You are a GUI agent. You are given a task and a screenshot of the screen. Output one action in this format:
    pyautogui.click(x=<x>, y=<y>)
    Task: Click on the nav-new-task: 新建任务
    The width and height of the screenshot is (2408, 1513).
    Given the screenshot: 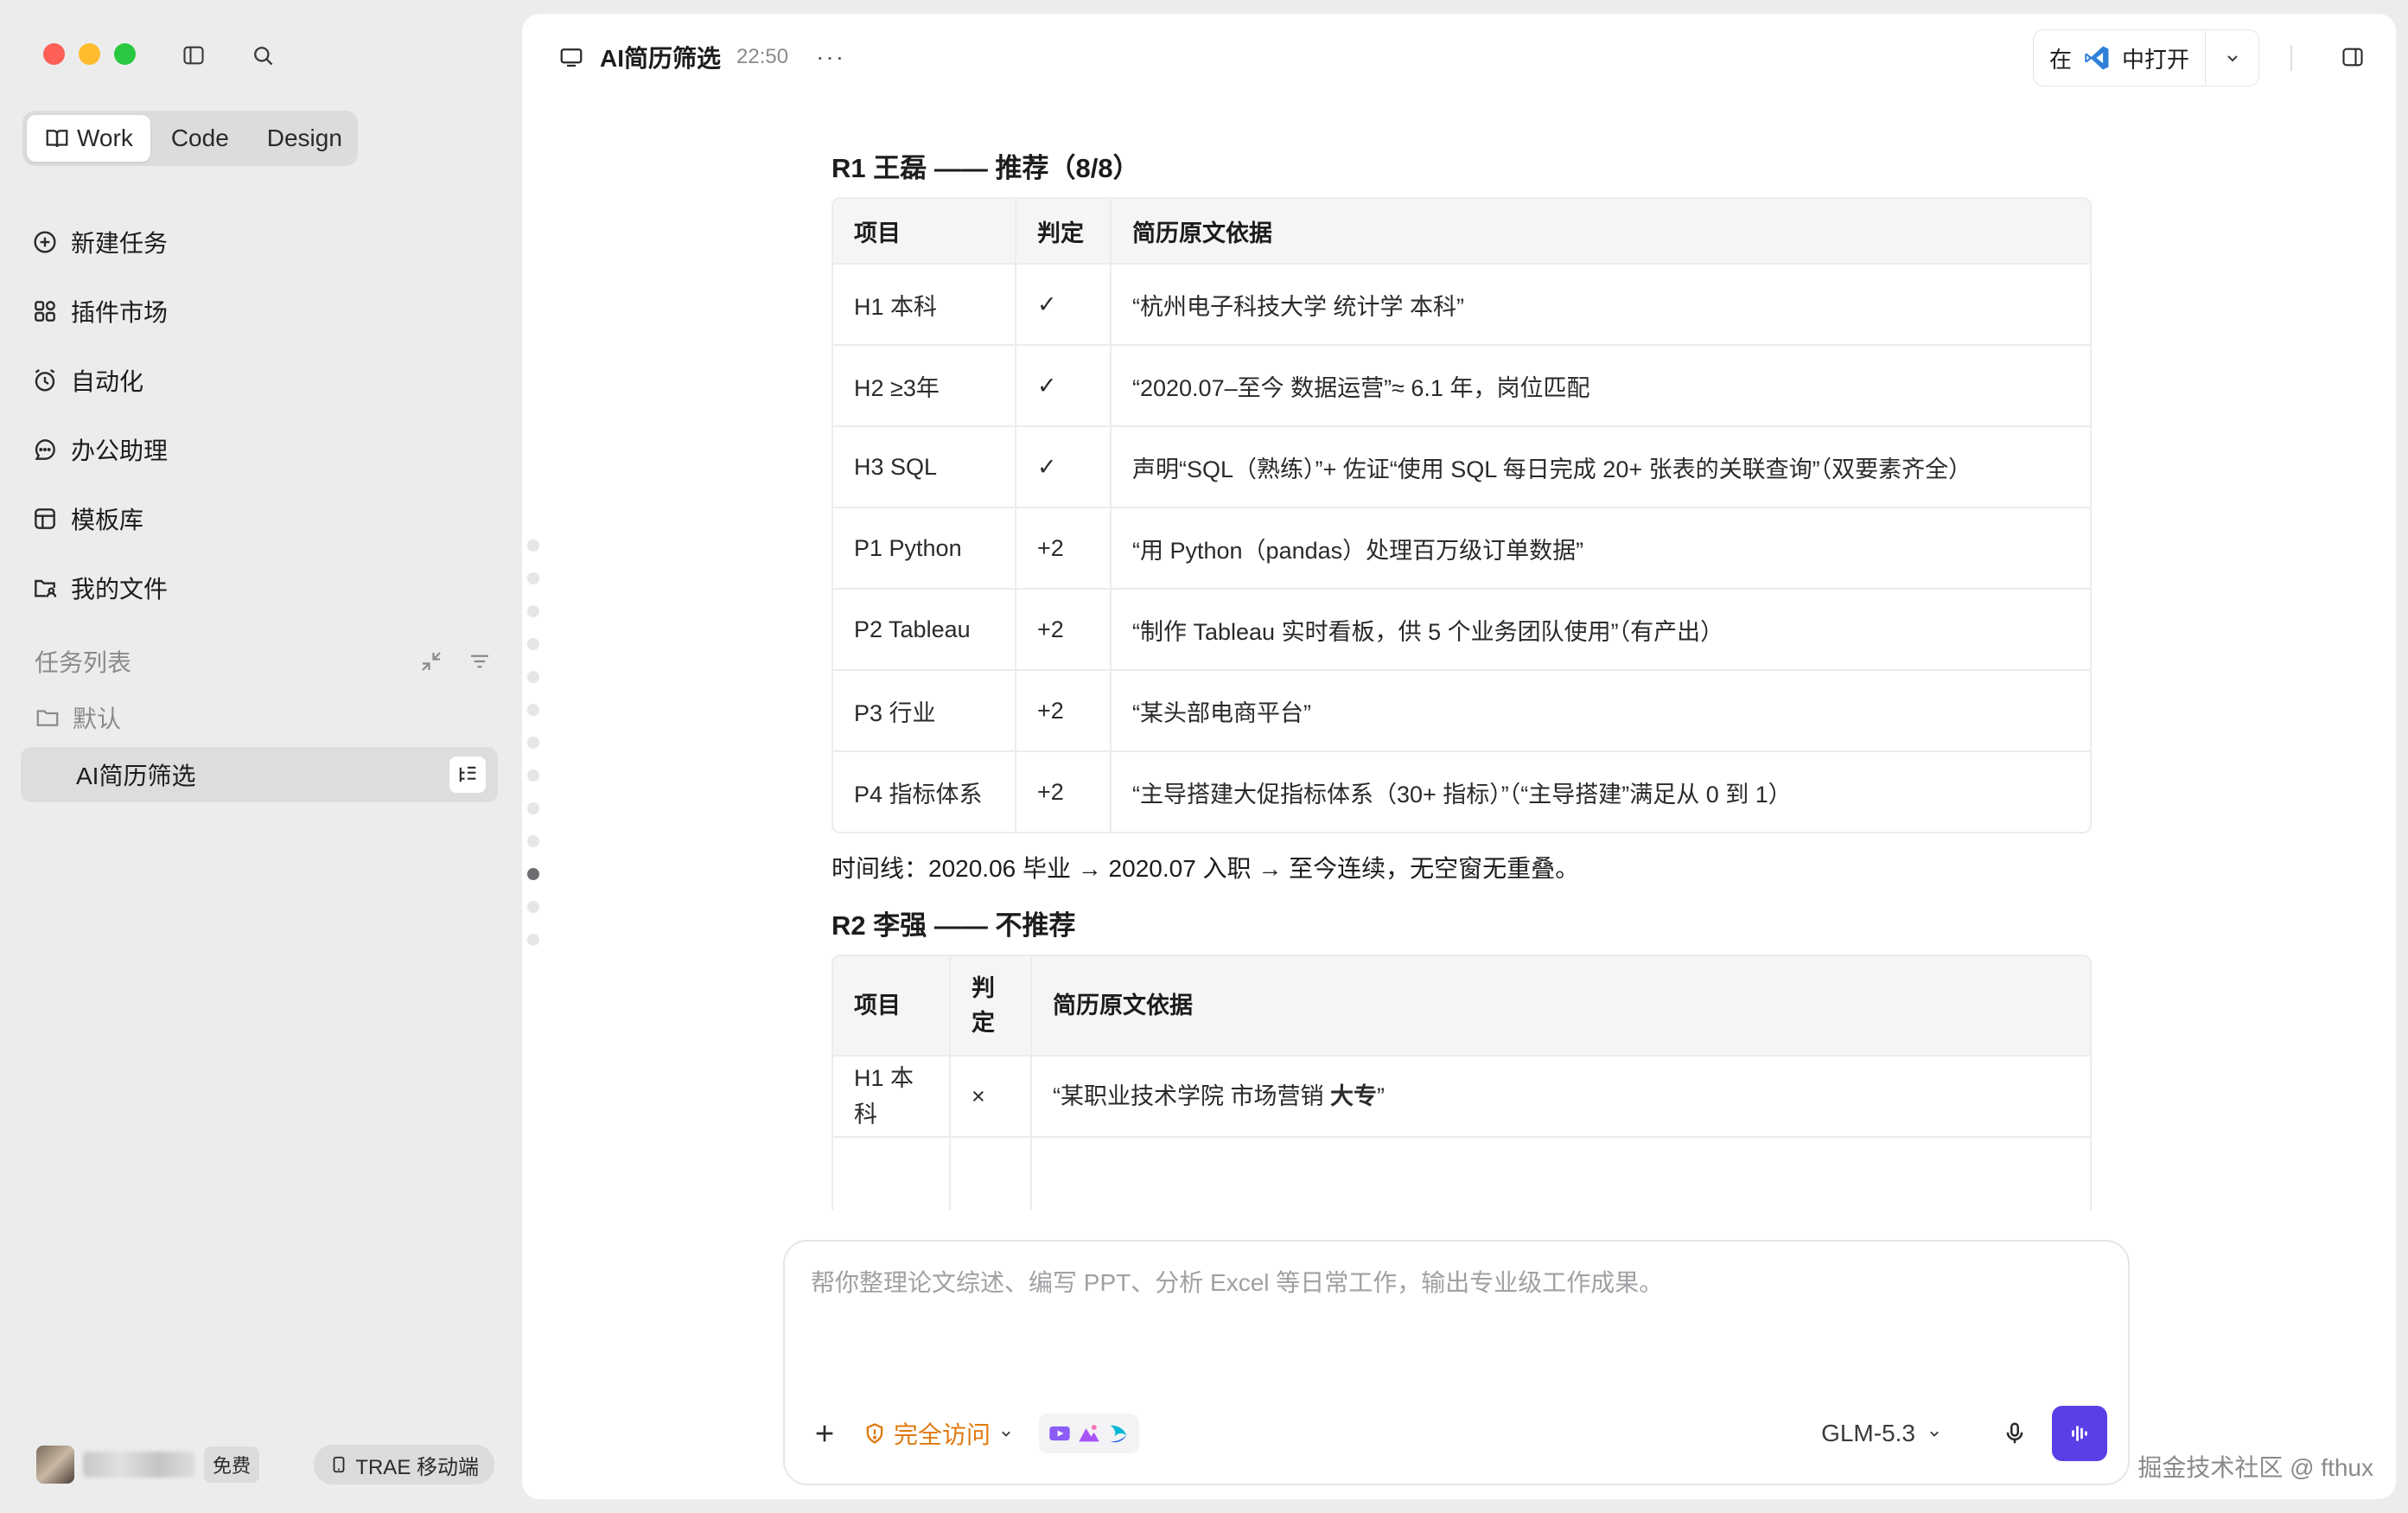 What is the action you would take?
    pyautogui.click(x=264, y=242)
    